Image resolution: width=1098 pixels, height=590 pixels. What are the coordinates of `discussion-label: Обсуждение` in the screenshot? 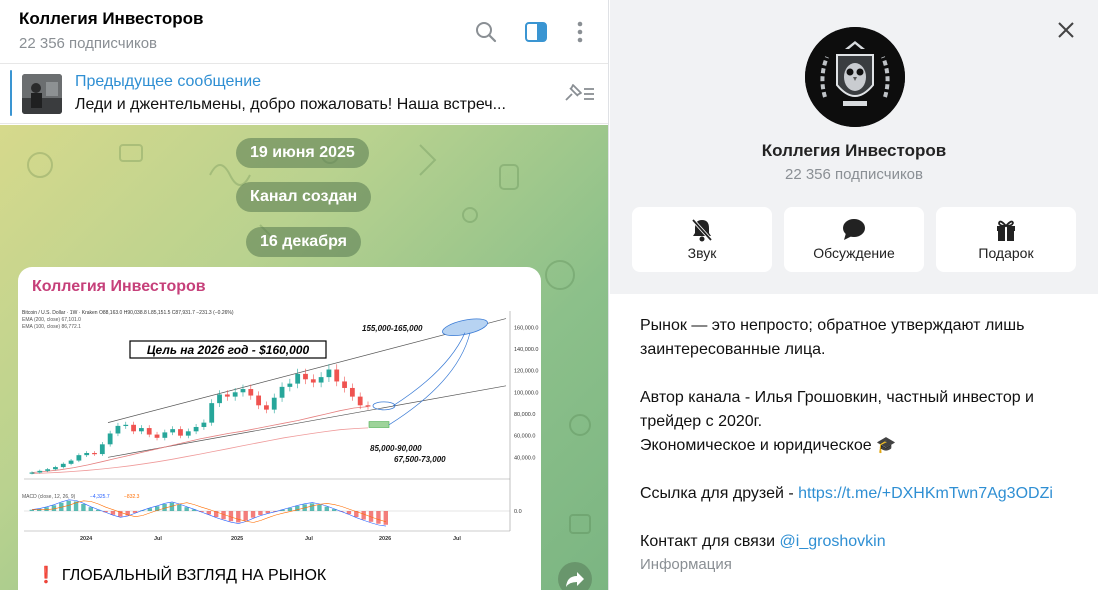 It's located at (854, 253).